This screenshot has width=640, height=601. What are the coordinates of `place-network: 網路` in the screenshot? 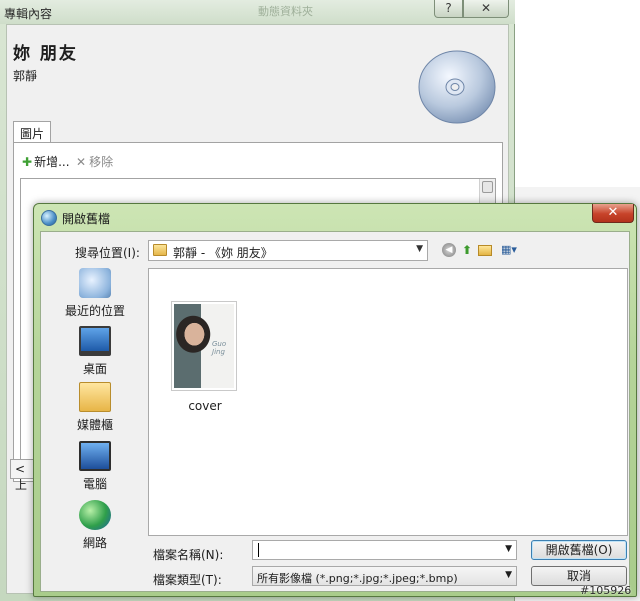 It's located at (95, 528).